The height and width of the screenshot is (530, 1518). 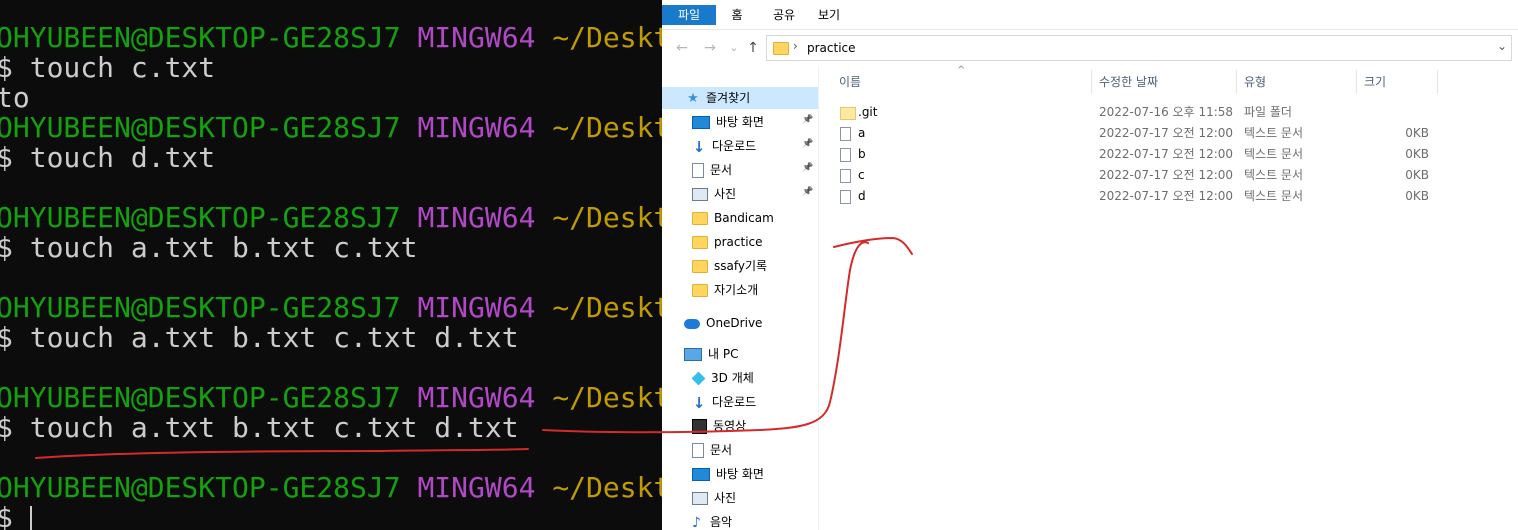 What do you see at coordinates (1375, 82) in the screenshot?
I see `column-header-size: 크기` at bounding box center [1375, 82].